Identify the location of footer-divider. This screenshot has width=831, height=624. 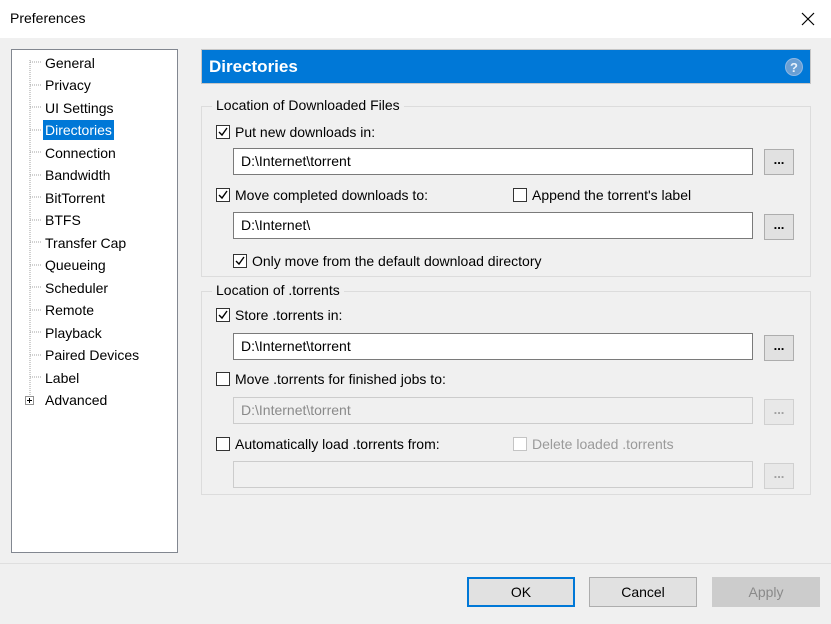
(415, 563).